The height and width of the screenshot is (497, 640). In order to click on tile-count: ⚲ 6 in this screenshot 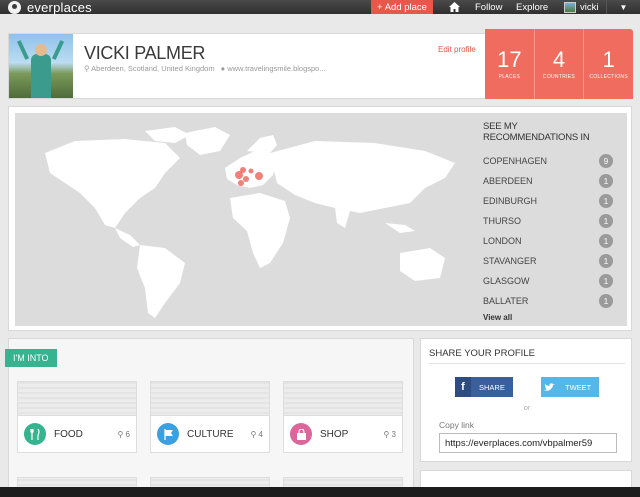, I will do `click(123, 434)`.